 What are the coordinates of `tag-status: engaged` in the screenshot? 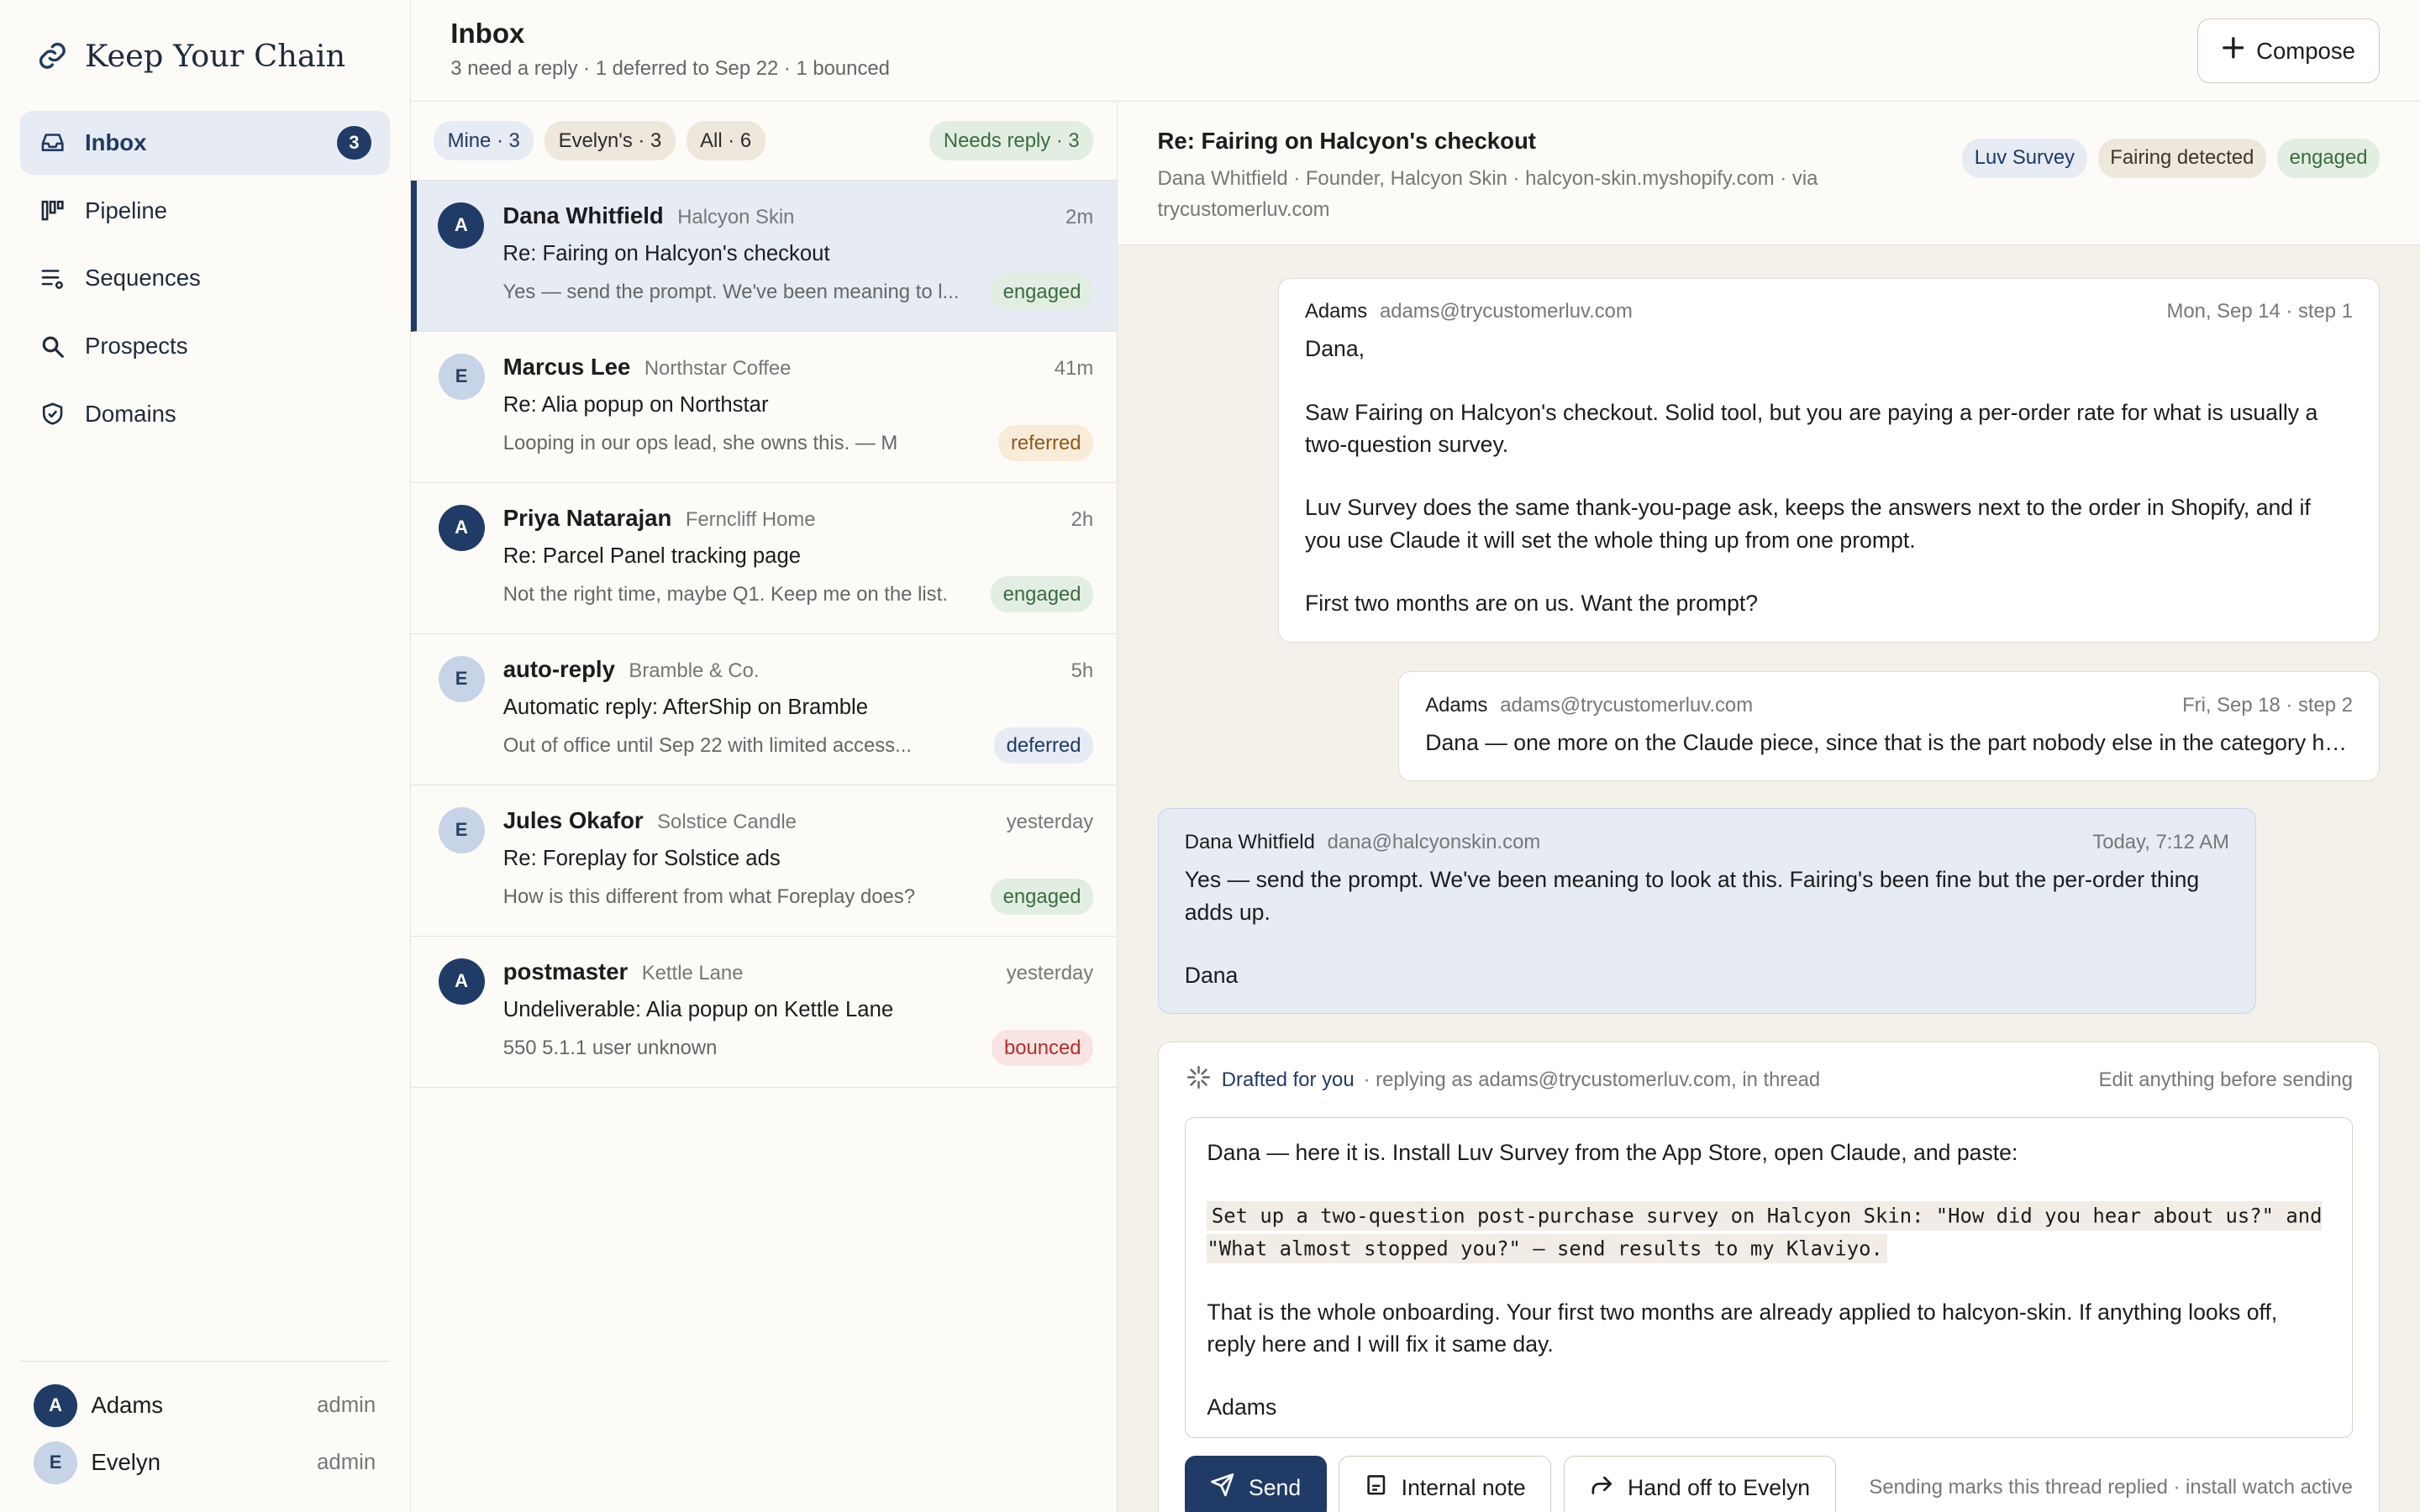 It's located at (2329, 158).